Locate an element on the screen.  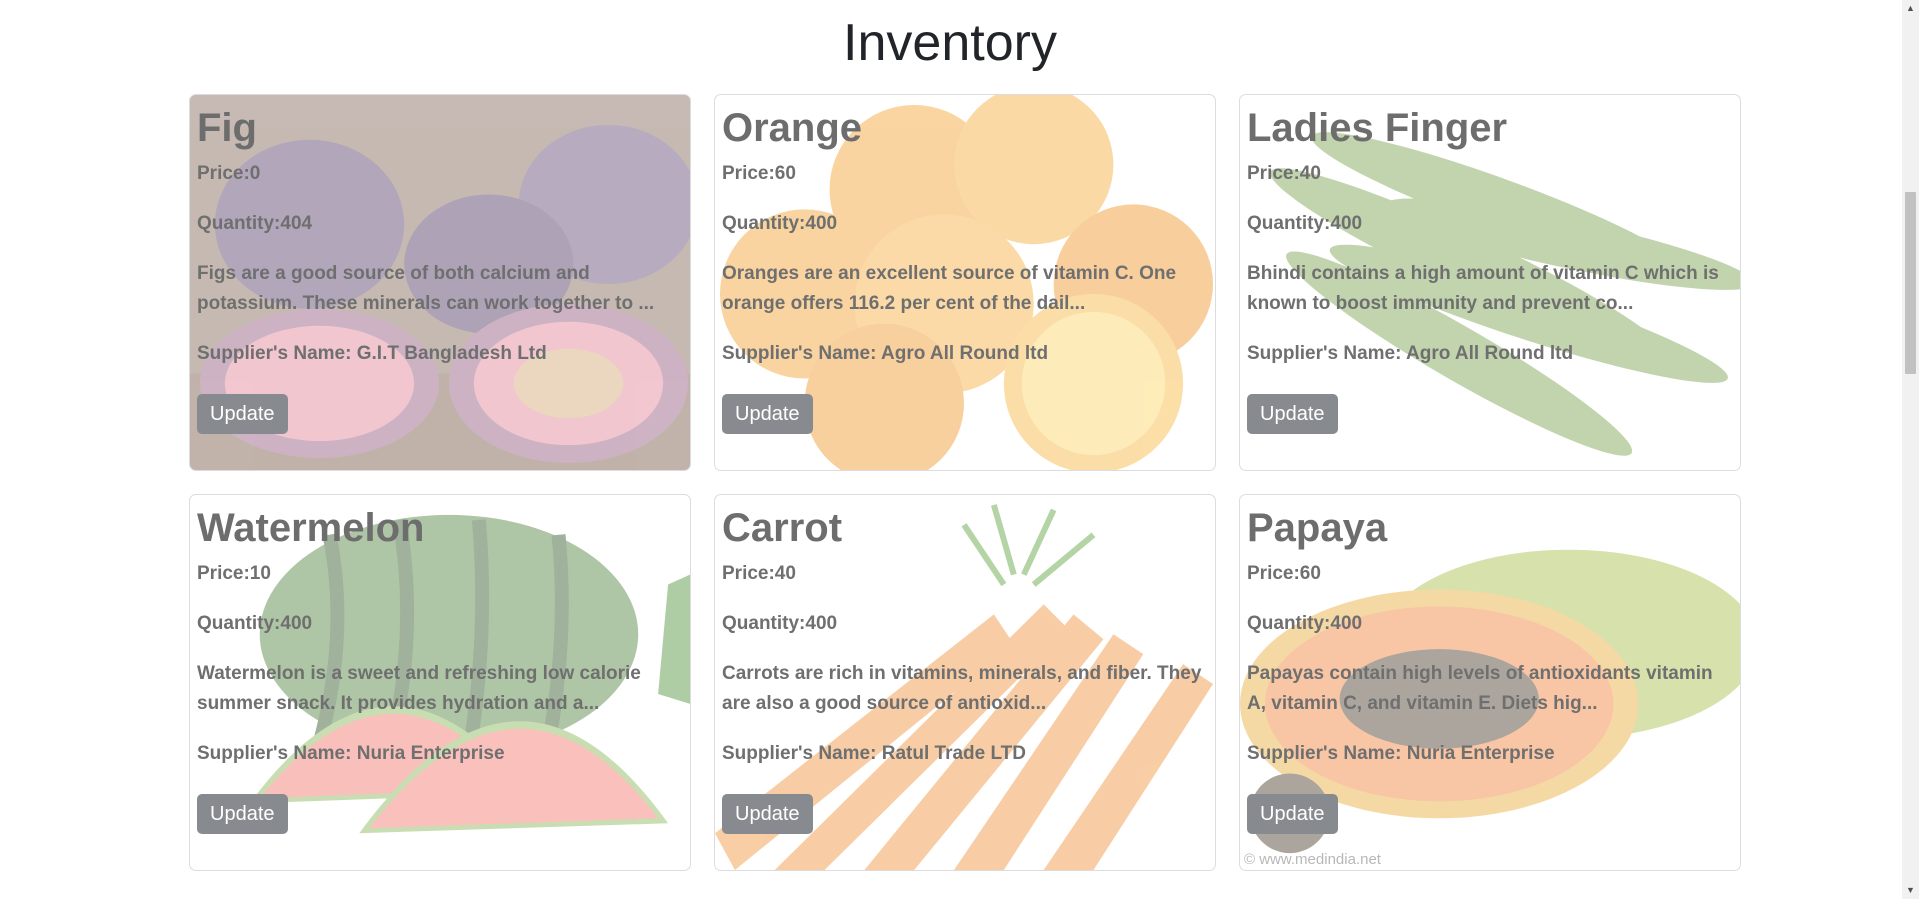
item-name: Ladies Finger is located at coordinates (1377, 128).